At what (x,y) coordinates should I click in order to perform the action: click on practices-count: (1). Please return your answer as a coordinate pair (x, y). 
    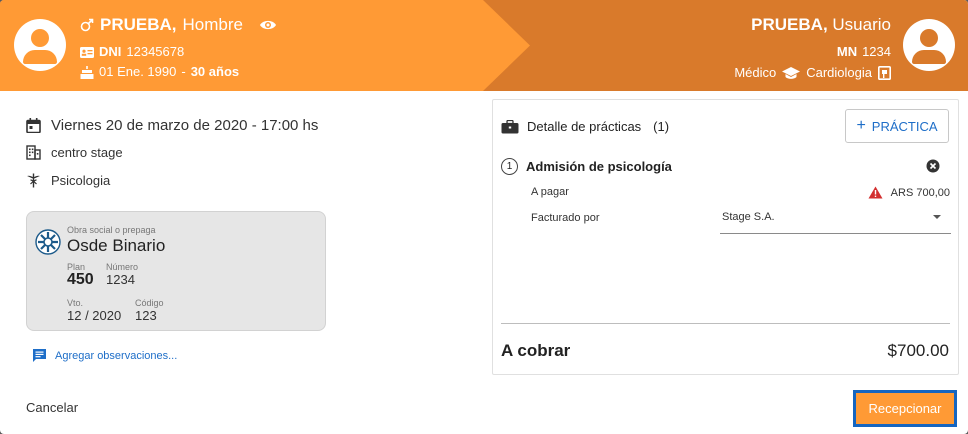
    Looking at the image, I should click on (661, 126).